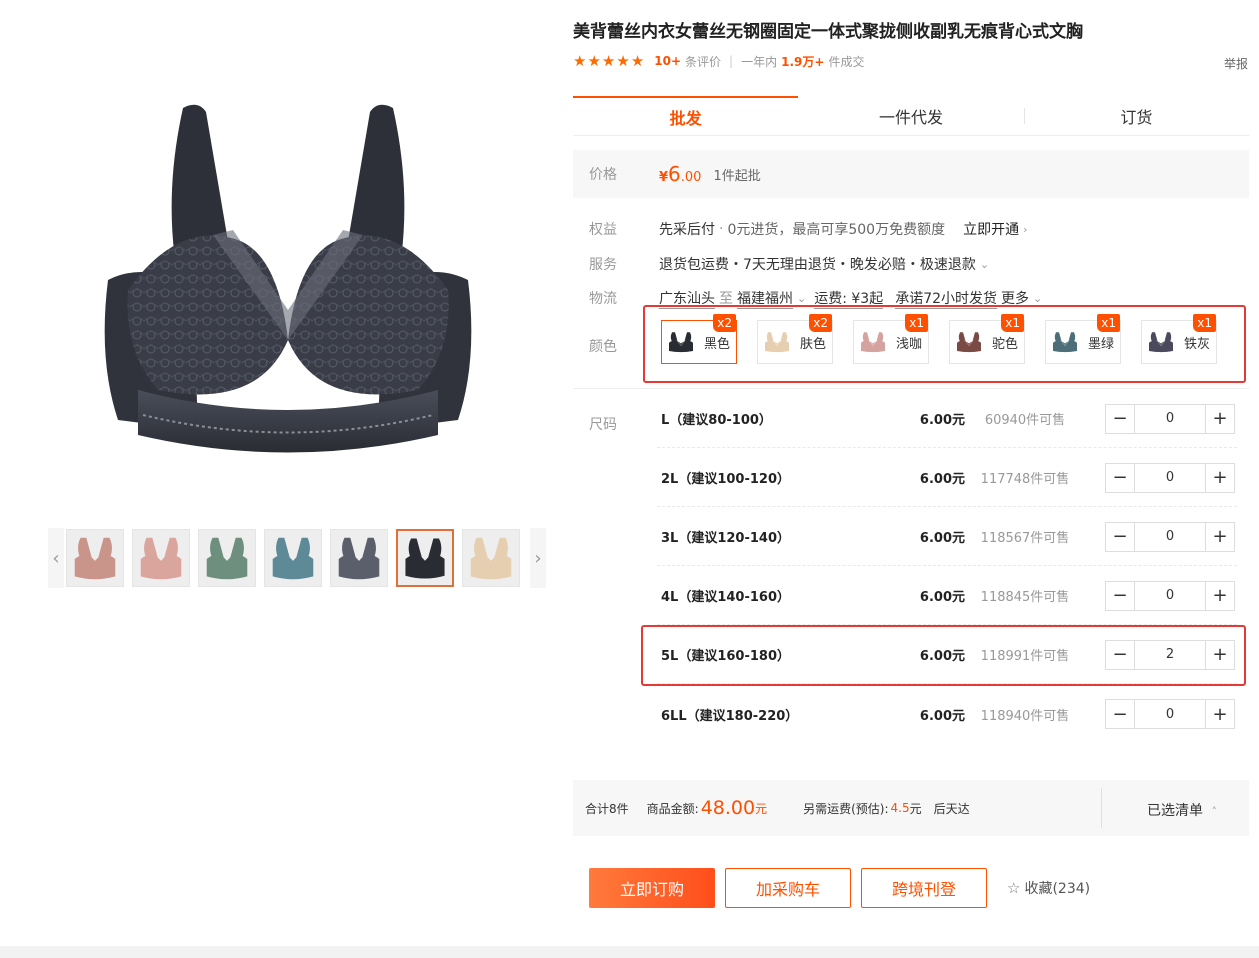 This screenshot has height=958, width=1259. Describe the element at coordinates (594, 60) in the screenshot. I see `star-icon: ★` at that location.